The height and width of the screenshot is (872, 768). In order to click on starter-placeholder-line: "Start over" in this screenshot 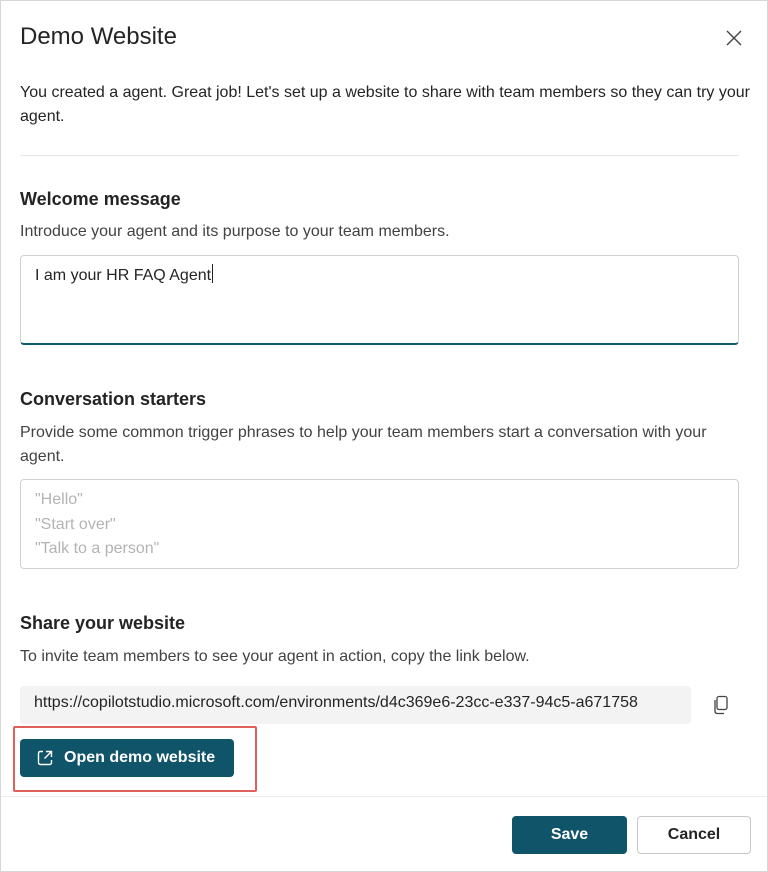, I will do `click(75, 524)`.